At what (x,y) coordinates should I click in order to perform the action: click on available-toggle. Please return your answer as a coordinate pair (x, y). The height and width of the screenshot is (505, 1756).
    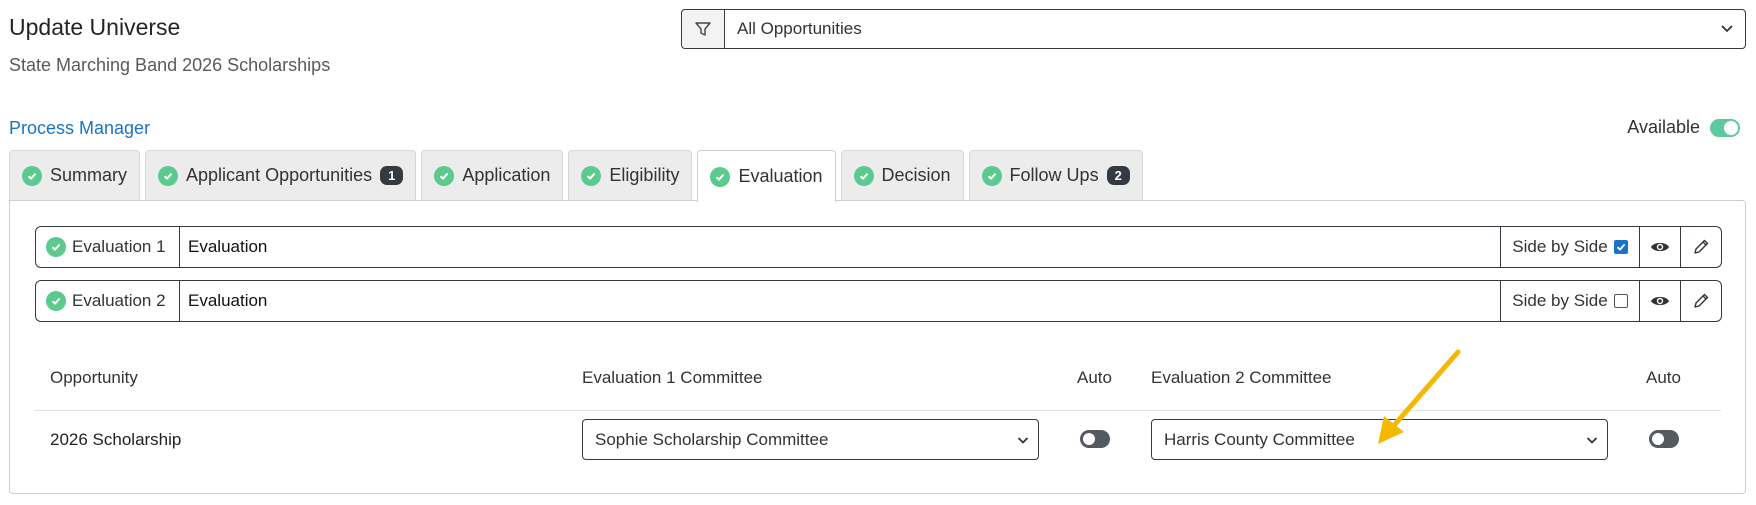
    Looking at the image, I should click on (1725, 127).